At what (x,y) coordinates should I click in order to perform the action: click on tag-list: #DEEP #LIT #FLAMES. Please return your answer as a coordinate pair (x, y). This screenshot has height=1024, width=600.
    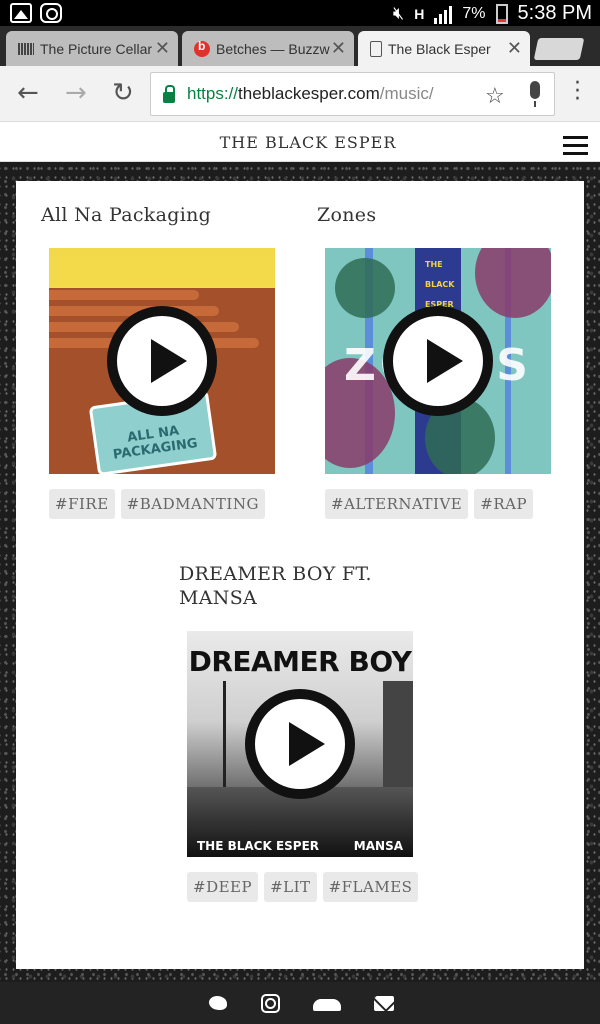
    Looking at the image, I should click on (303, 887).